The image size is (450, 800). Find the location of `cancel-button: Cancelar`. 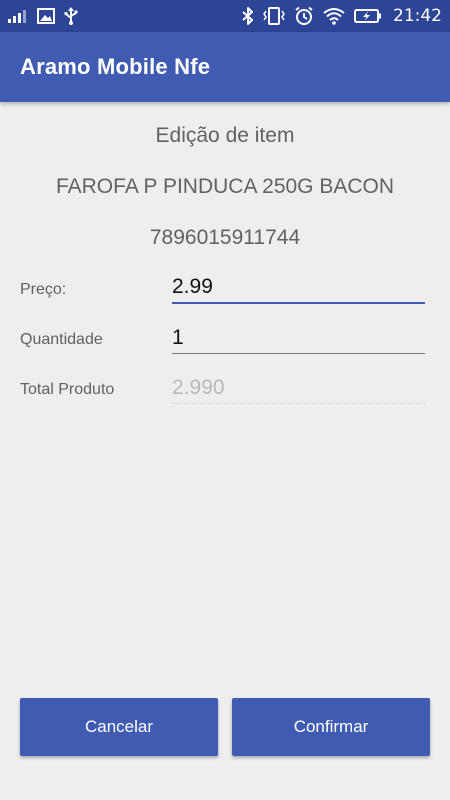

cancel-button: Cancelar is located at coordinates (119, 727).